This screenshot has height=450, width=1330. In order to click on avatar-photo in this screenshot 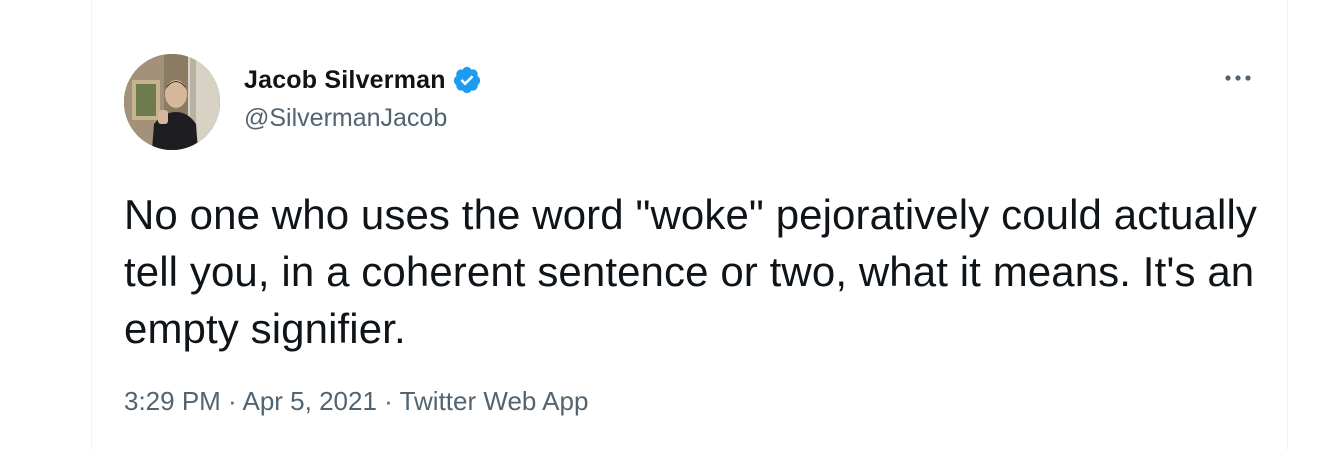, I will do `click(172, 102)`.